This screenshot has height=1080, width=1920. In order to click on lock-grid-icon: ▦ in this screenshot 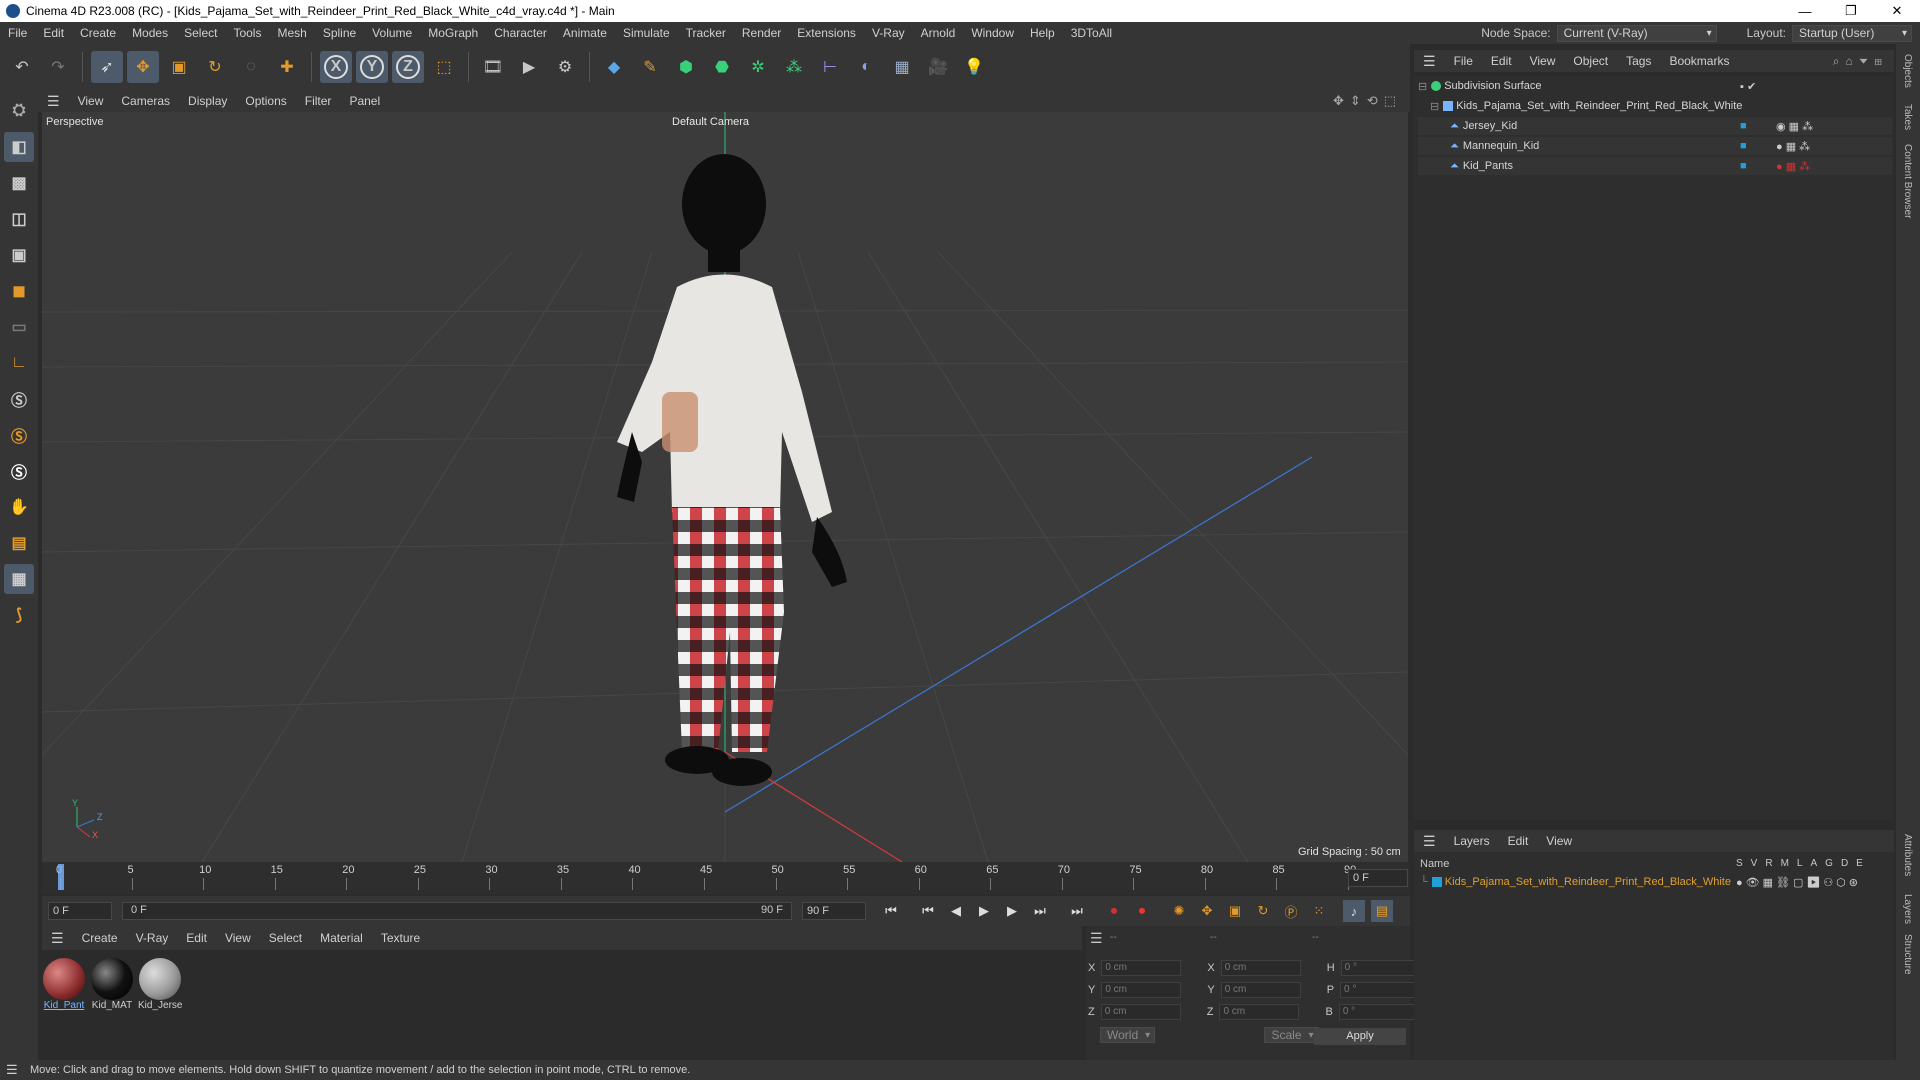, I will do `click(19, 579)`.